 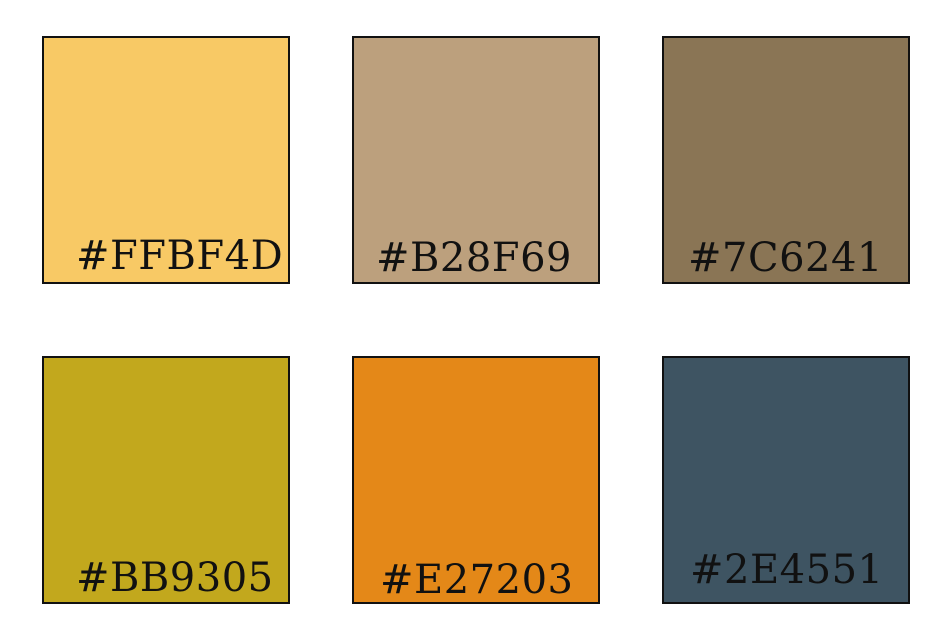 I want to click on color-swatch-6: #2E4551, so click(x=786, y=480).